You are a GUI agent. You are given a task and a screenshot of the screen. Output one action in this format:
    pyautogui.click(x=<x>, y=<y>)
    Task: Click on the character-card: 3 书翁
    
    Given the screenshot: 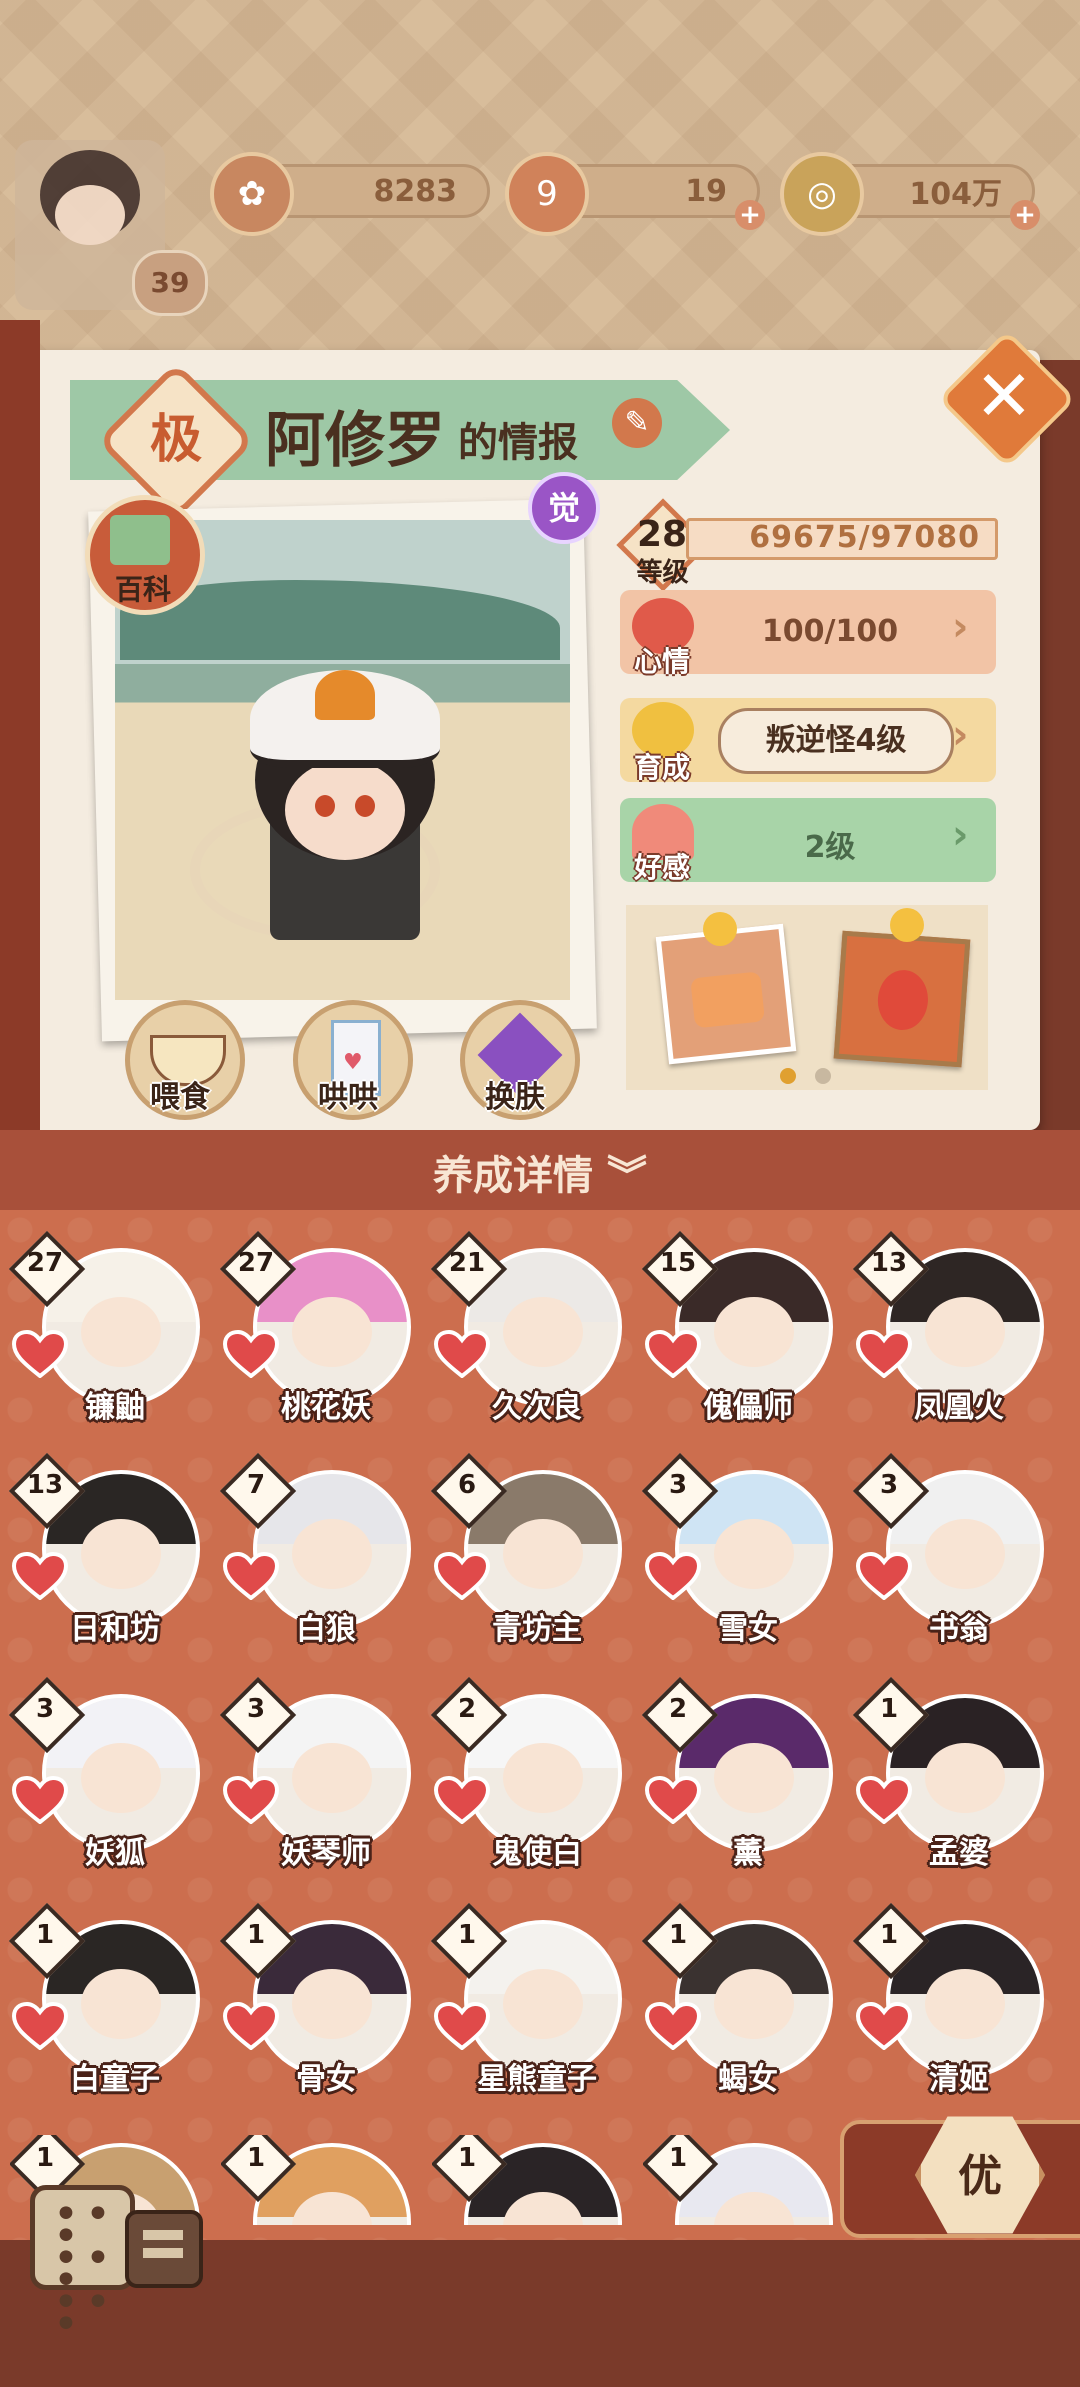 What is the action you would take?
    pyautogui.click(x=958, y=1557)
    